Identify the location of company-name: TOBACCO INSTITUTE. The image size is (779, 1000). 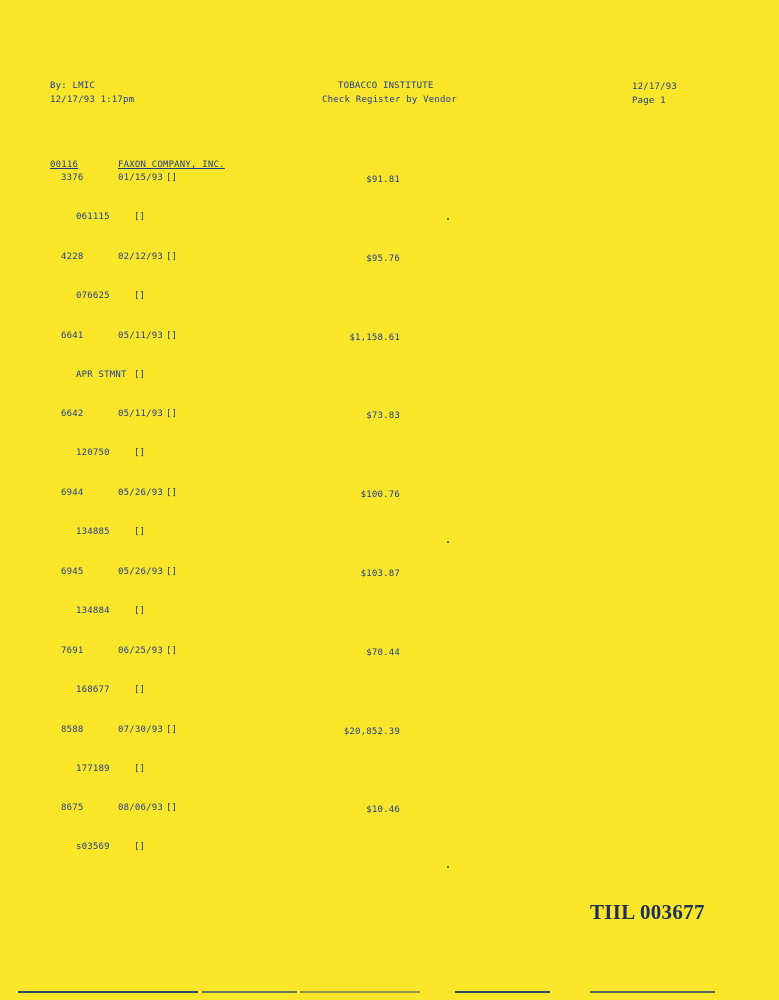
(386, 86).